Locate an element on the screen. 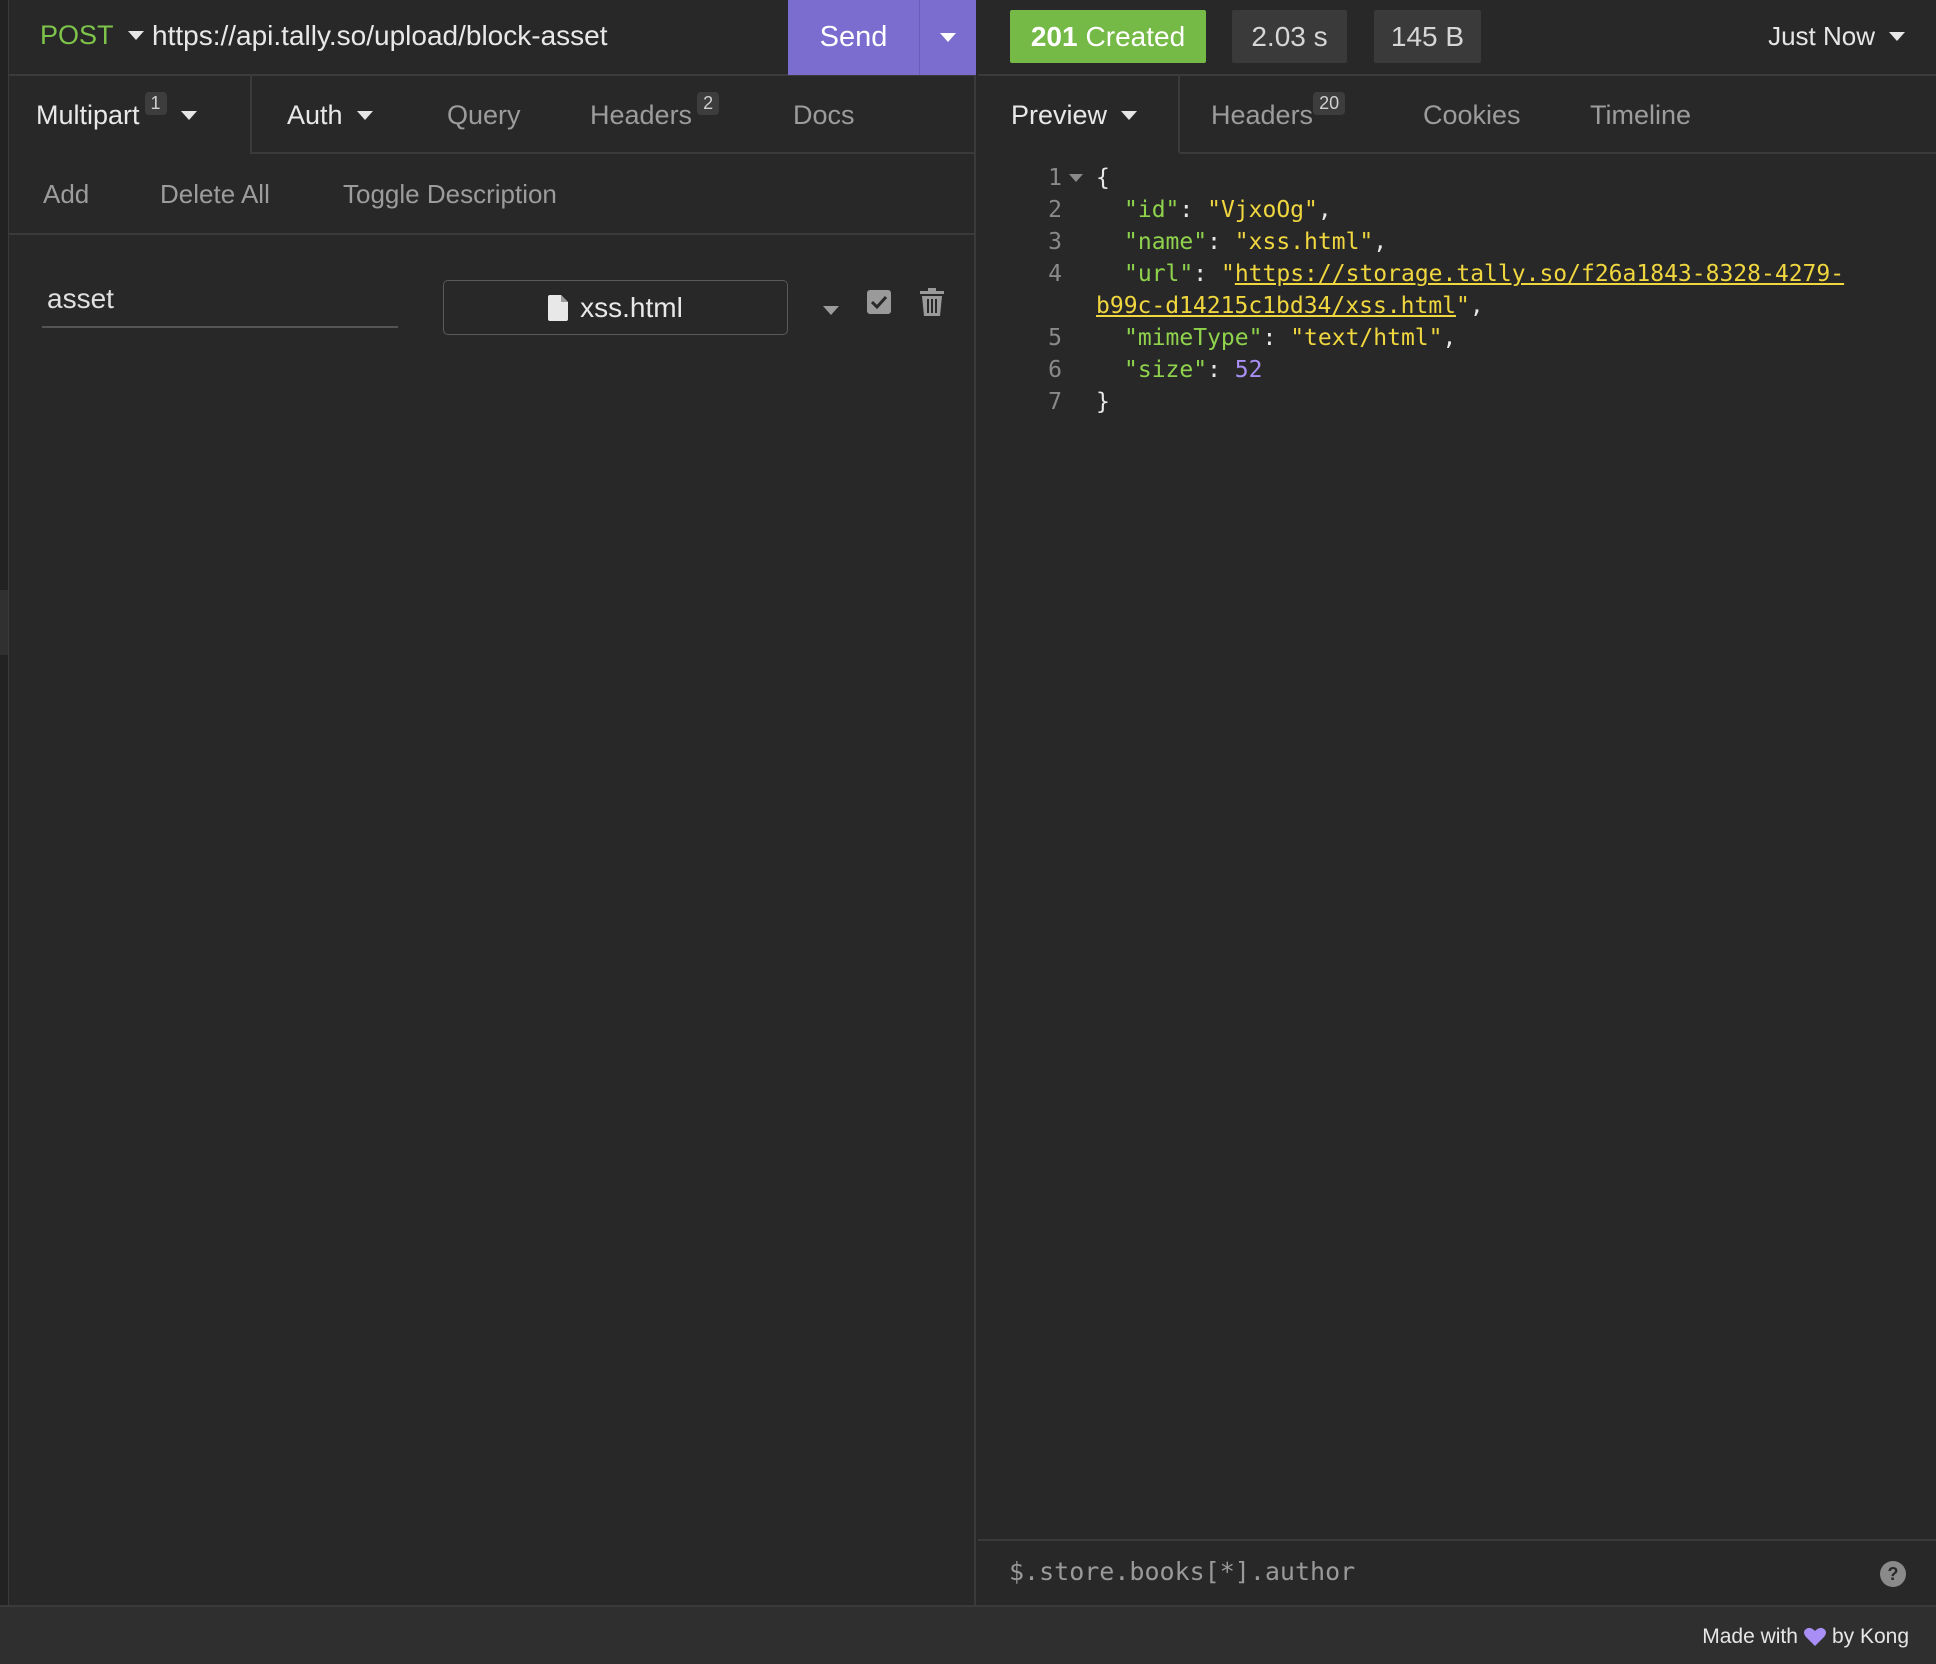  json-entry-continued: b99c-d14215c1bd34/xss.html", is located at coordinates (1290, 306).